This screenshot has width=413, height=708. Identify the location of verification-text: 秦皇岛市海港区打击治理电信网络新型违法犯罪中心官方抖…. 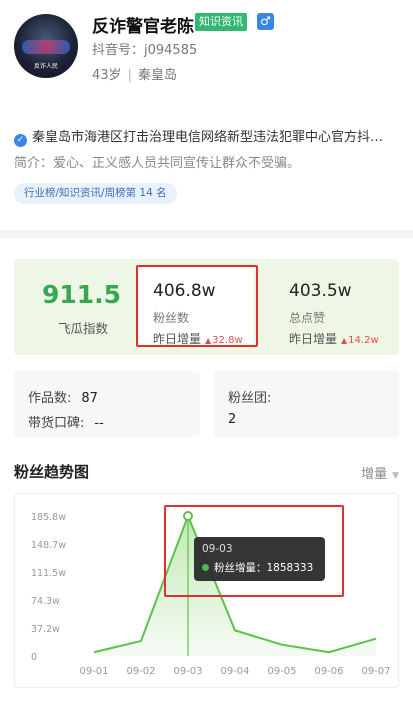
(208, 137).